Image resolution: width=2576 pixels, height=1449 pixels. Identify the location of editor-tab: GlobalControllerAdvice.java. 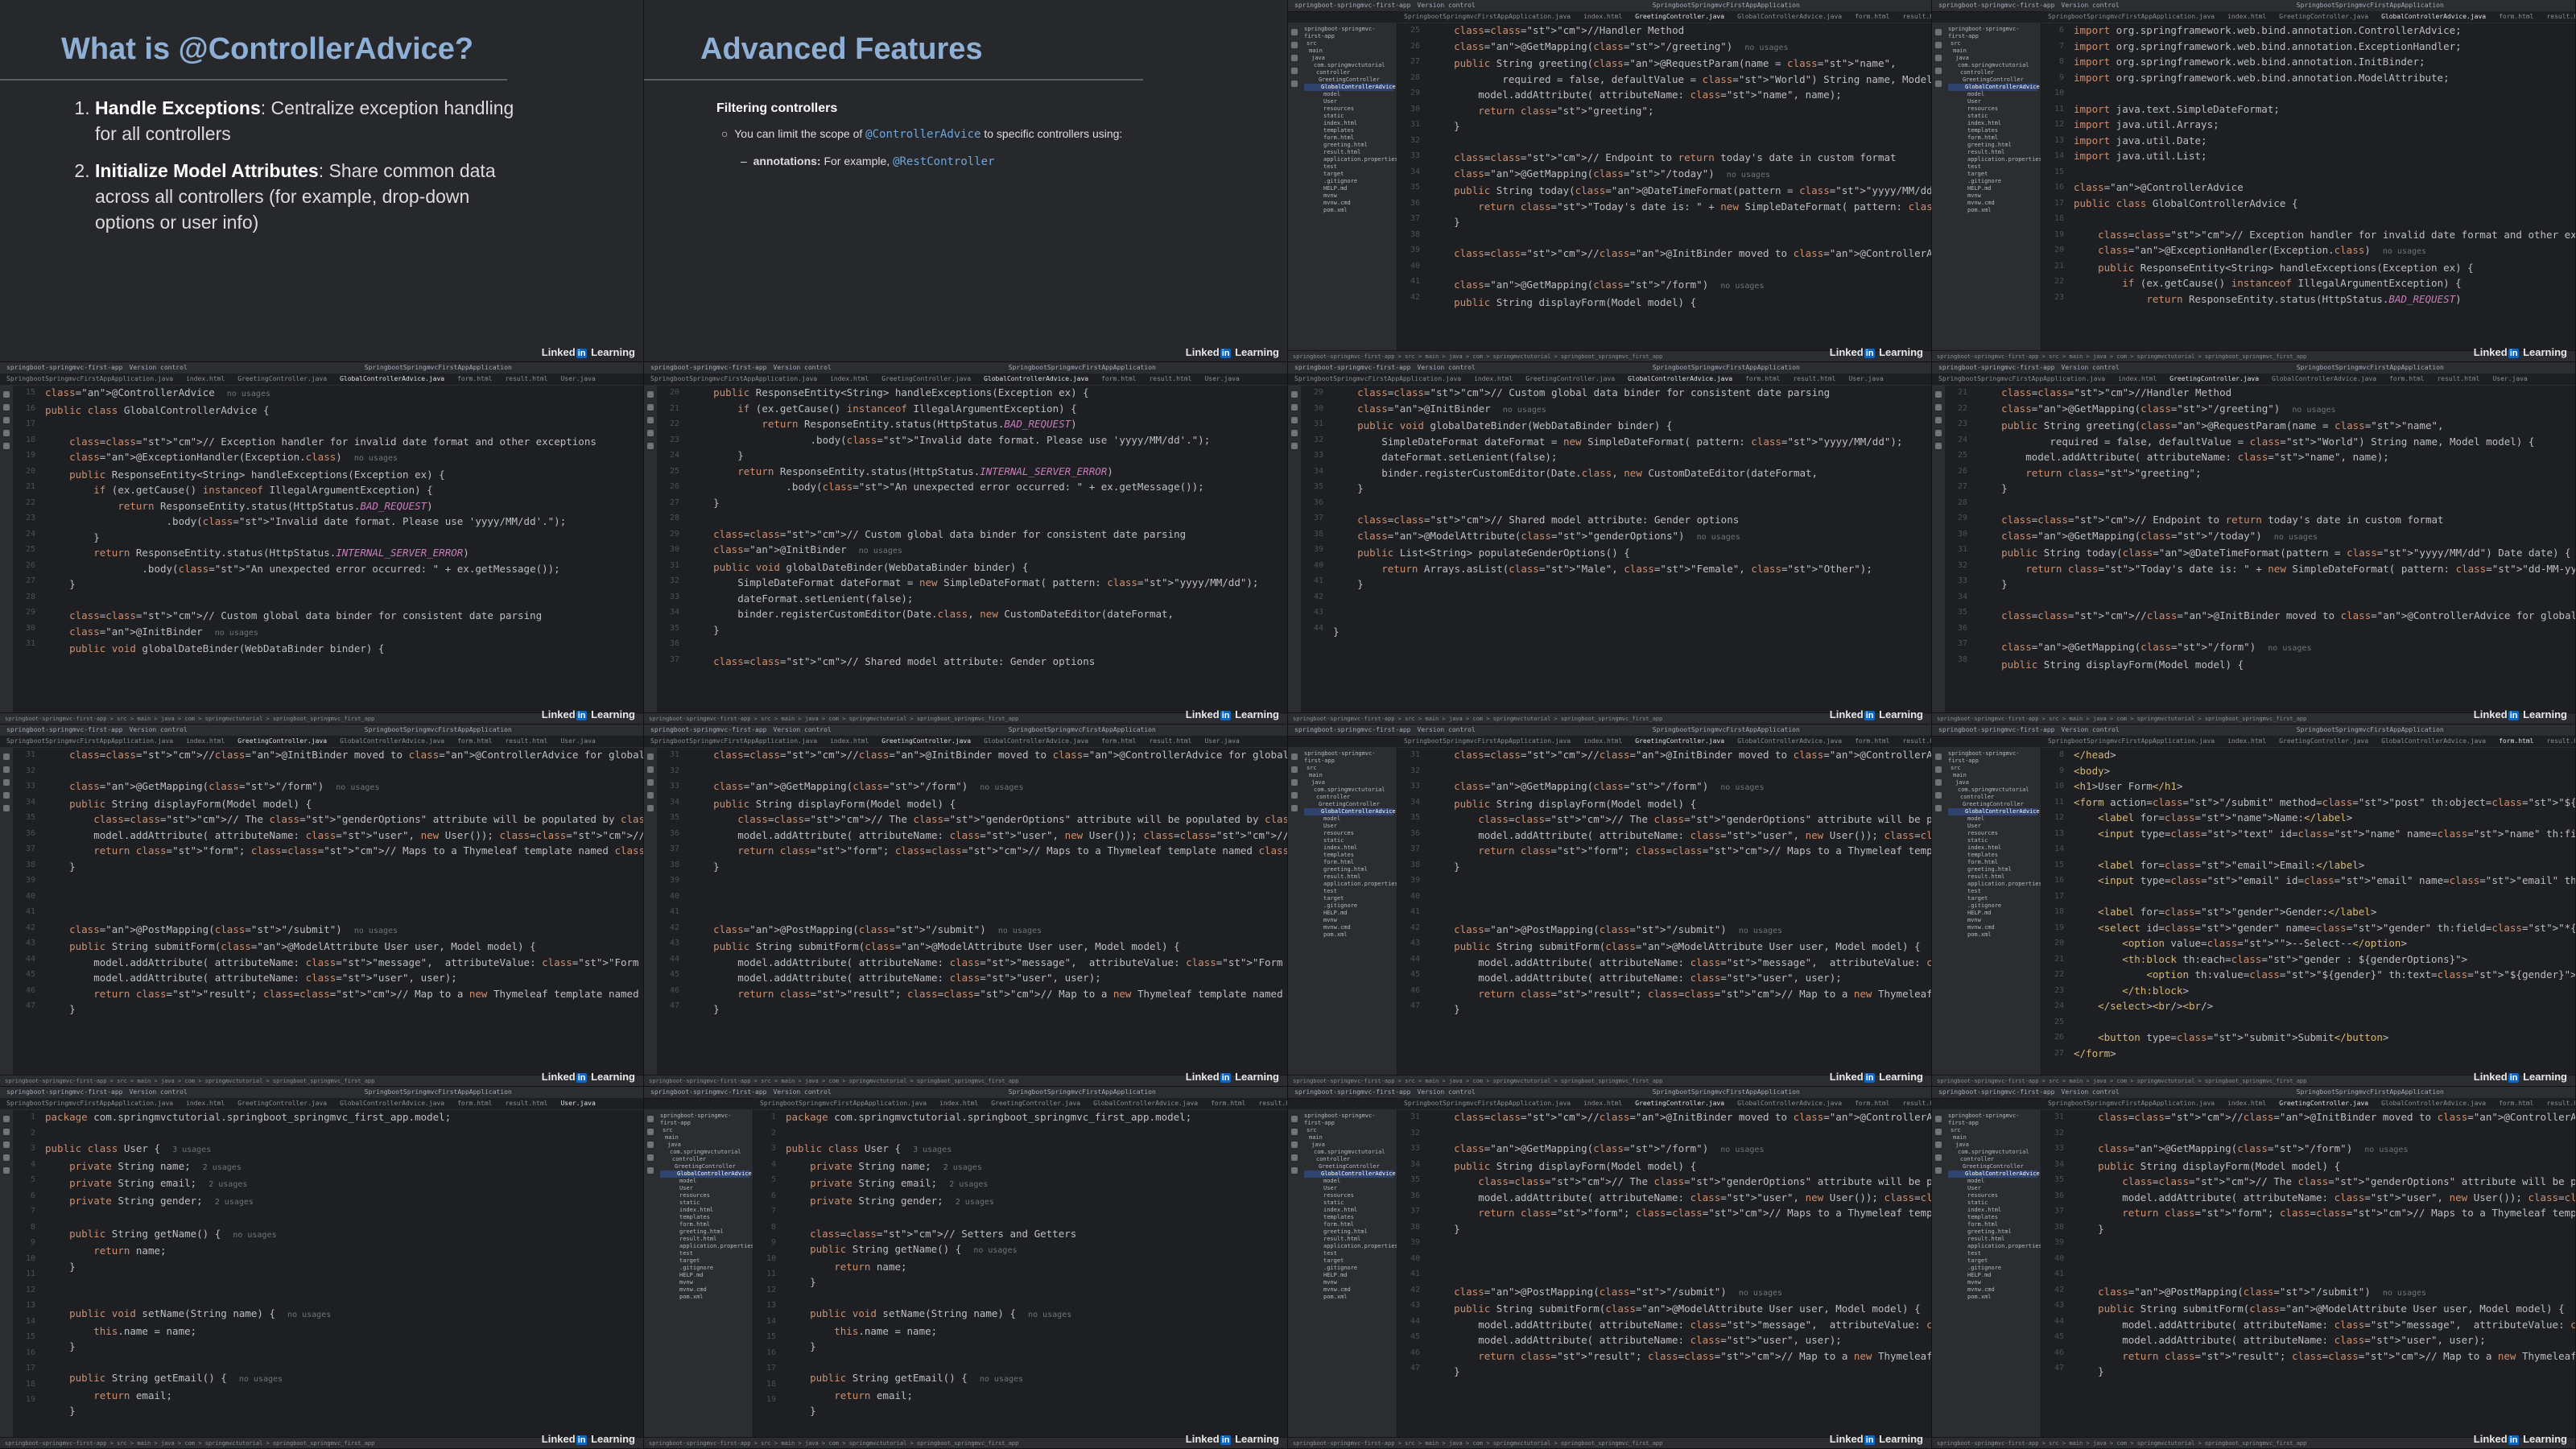
(1789, 741).